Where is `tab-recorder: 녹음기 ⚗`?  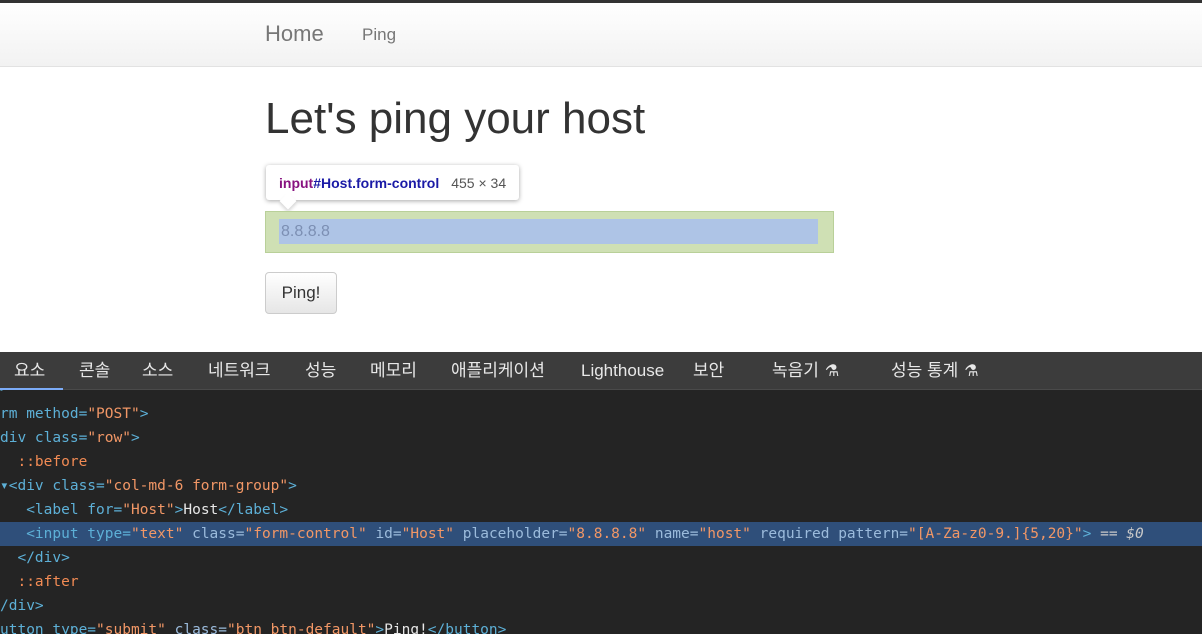 tab-recorder: 녹음기 ⚗ is located at coordinates (805, 371).